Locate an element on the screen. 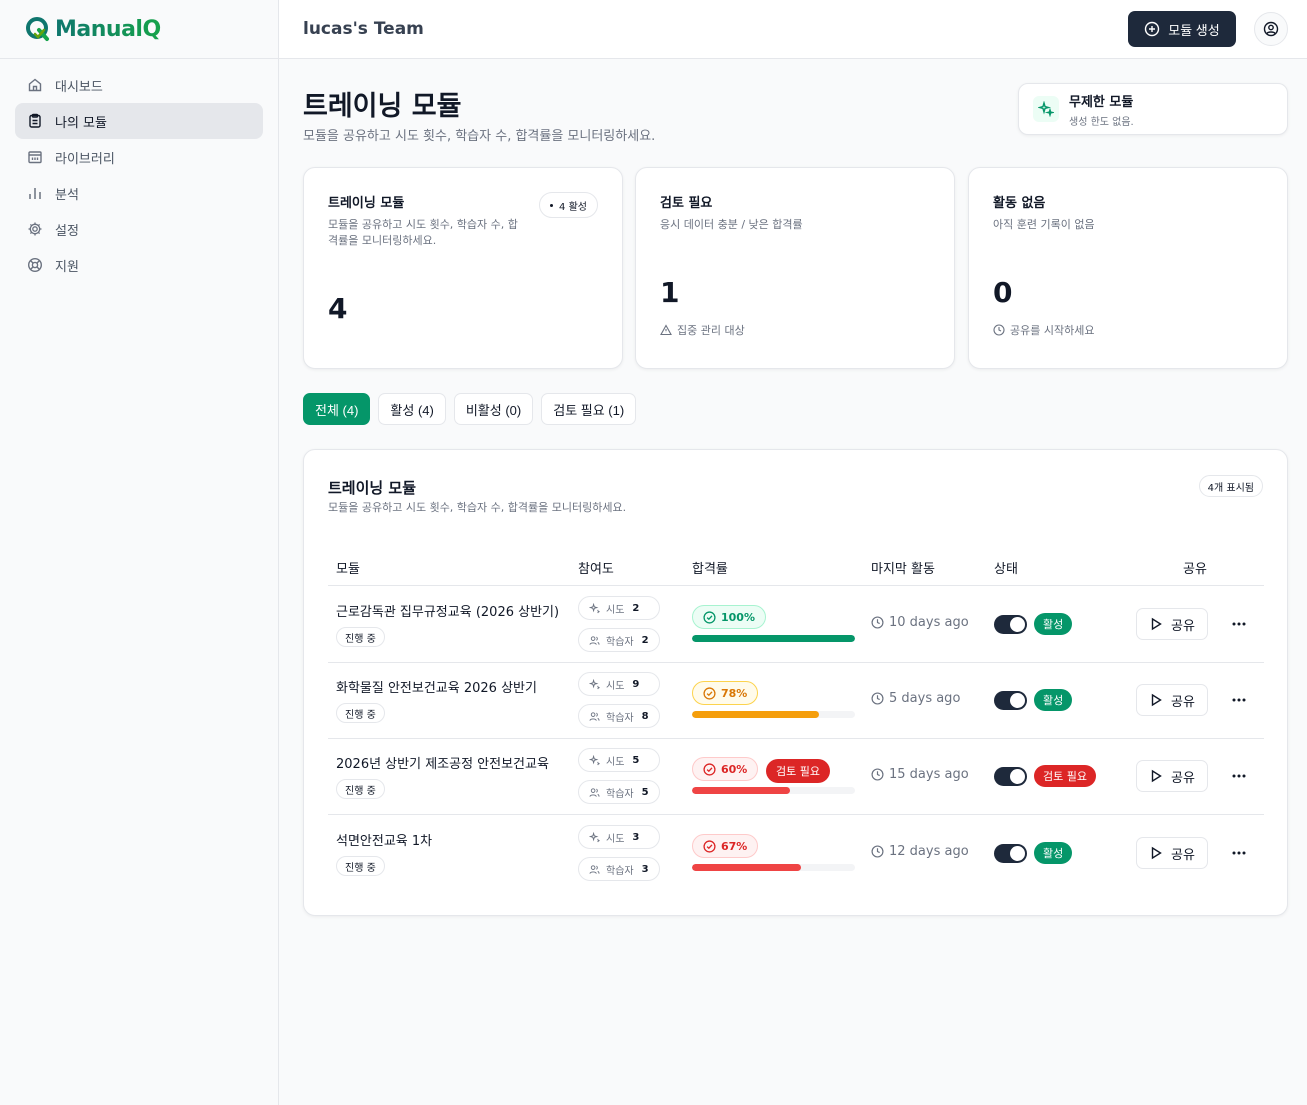 This screenshot has height=1105, width=1307. module-name: 석면안전교육 1차 is located at coordinates (384, 839).